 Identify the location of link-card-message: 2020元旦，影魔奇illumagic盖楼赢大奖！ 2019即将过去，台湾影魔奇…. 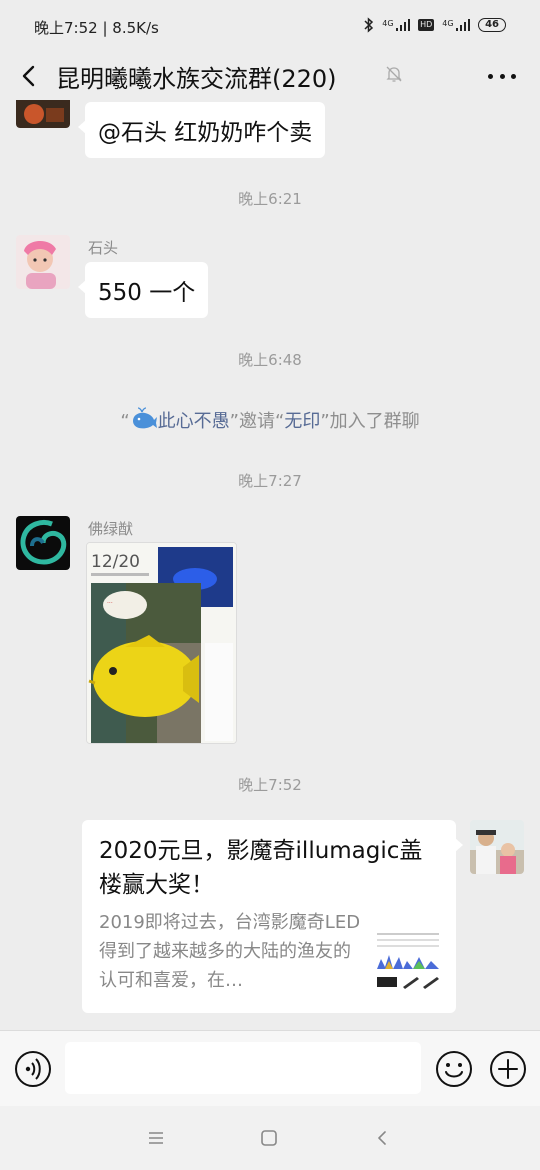
(272, 916).